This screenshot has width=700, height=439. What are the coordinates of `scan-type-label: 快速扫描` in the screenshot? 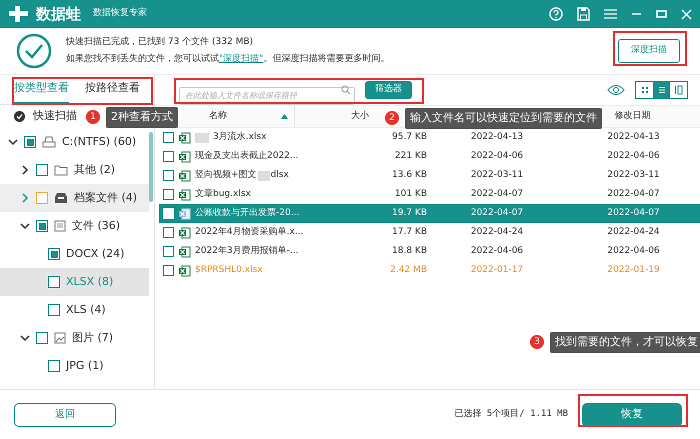 It's located at (55, 116).